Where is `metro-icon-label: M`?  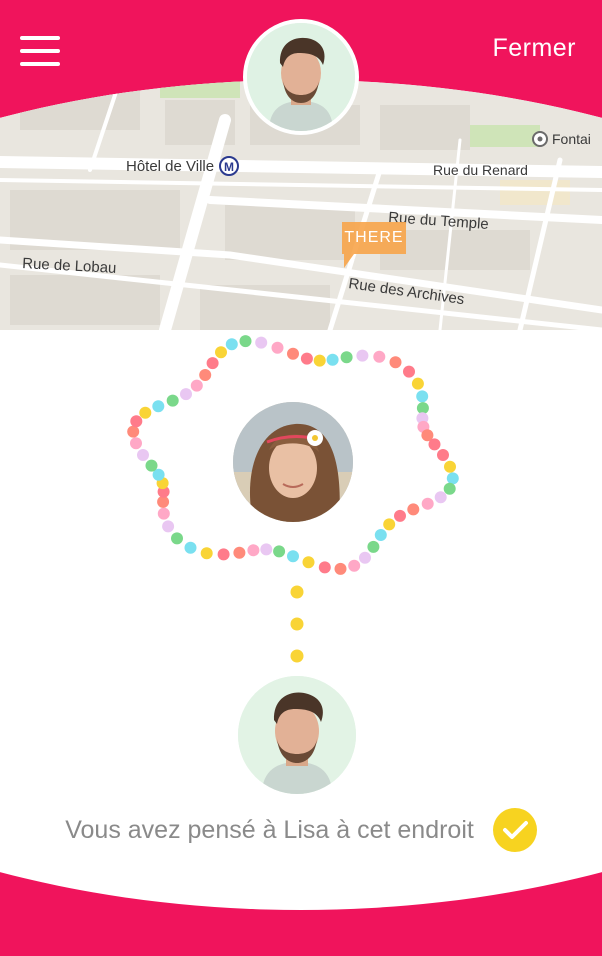
metro-icon-label: M is located at coordinates (229, 167).